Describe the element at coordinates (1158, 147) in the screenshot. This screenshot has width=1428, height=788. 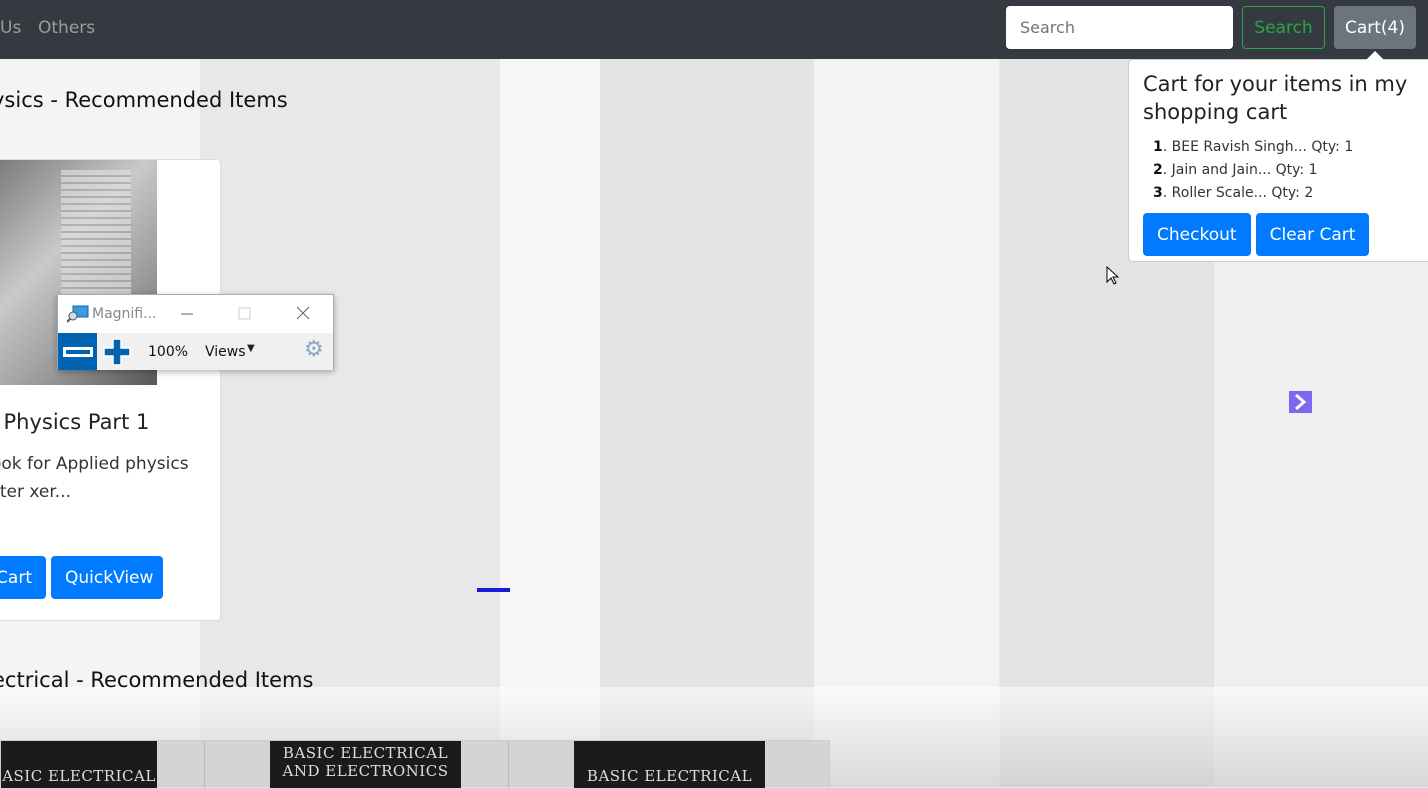
I see `item-number: 1` at that location.